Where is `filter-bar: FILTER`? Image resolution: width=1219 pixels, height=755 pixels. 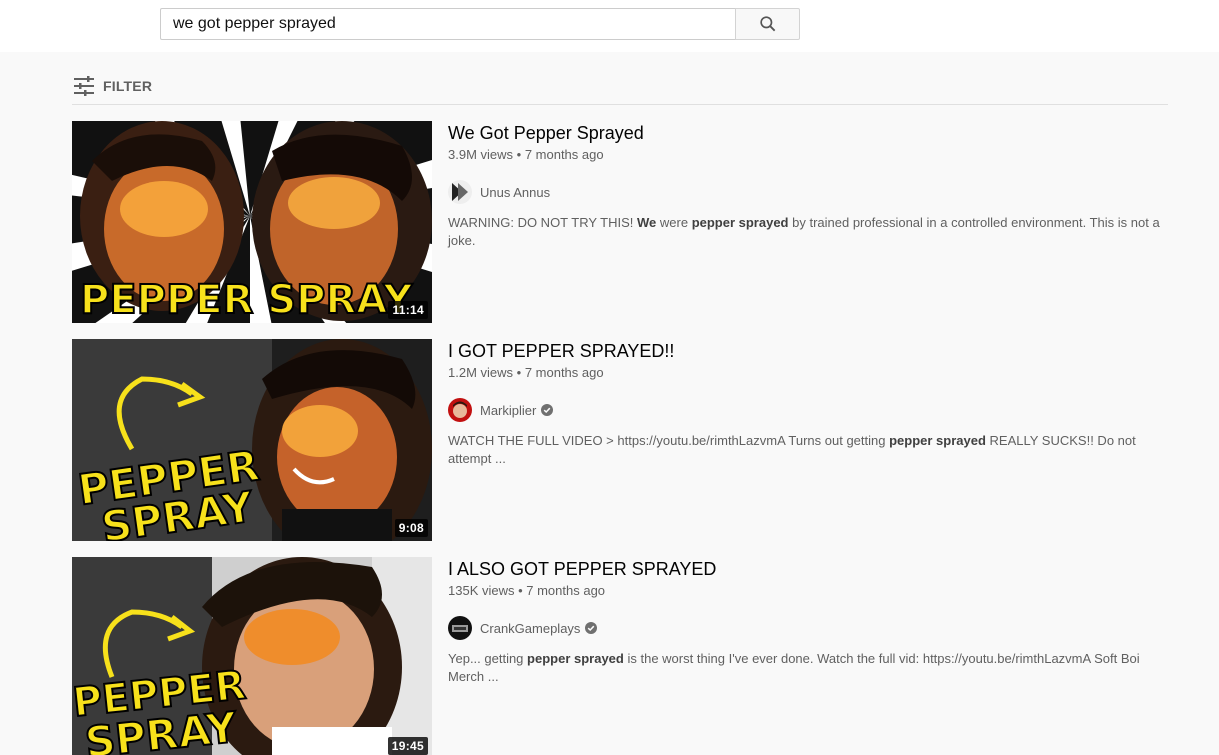
filter-bar: FILTER is located at coordinates (620, 88).